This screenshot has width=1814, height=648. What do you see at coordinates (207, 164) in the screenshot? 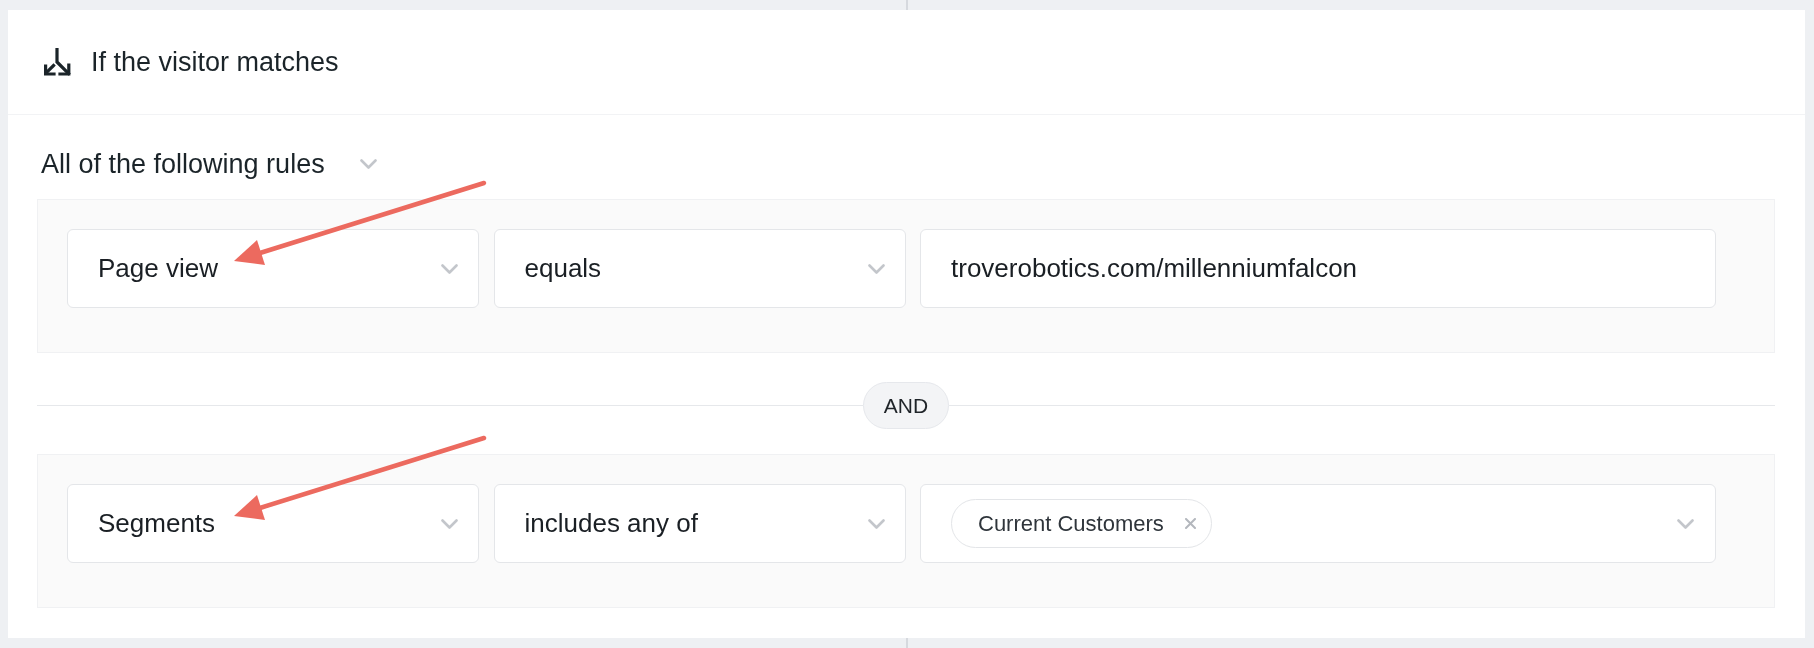
I see `match-mode-dropdown: All of the following rules` at bounding box center [207, 164].